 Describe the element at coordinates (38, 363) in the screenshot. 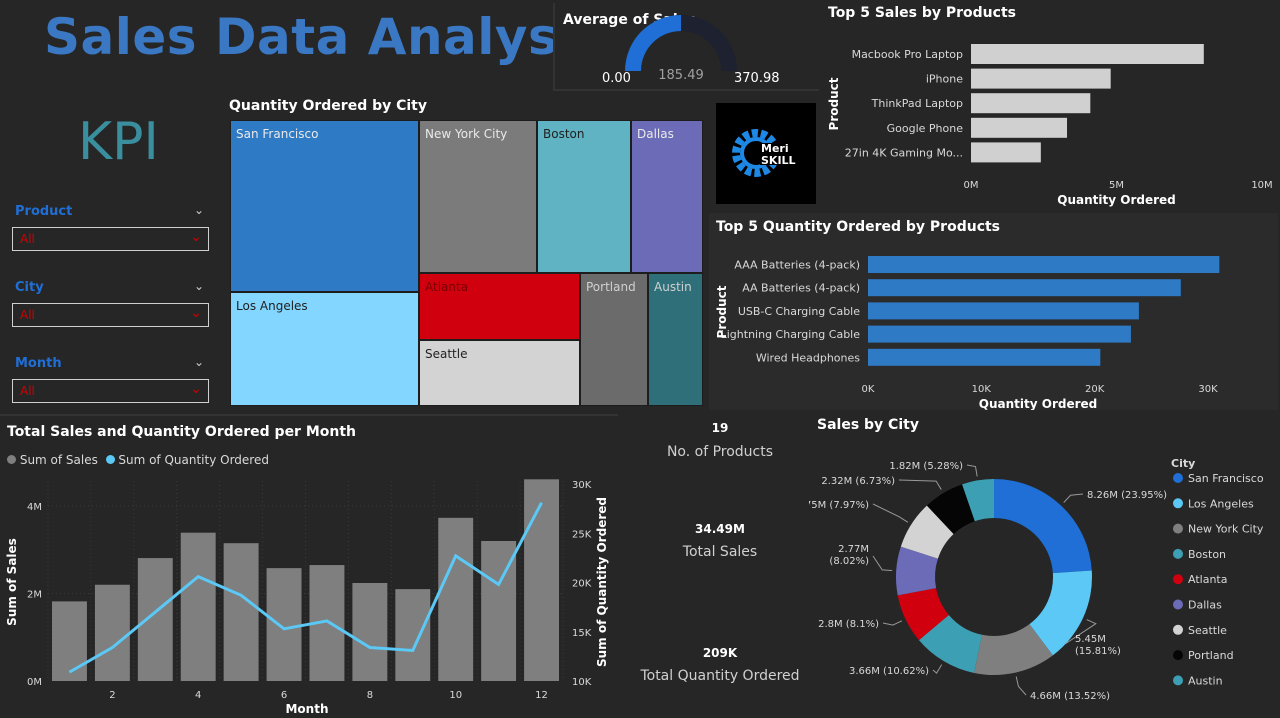

I see `slicer-month-label: Month` at that location.